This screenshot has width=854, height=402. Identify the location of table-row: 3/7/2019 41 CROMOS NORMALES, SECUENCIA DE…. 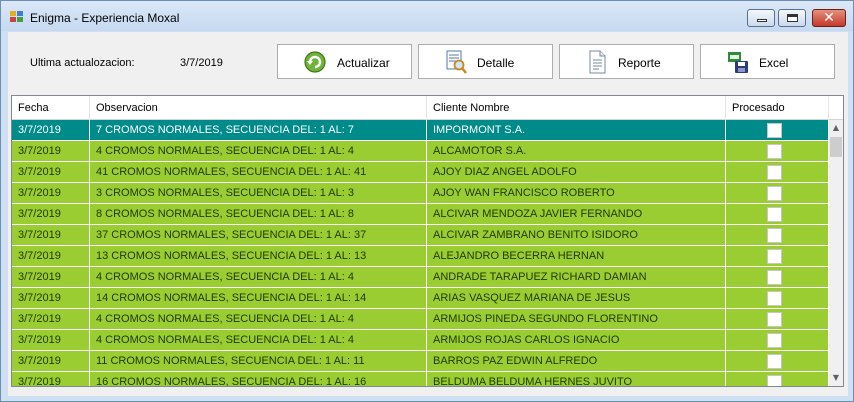
(420, 172).